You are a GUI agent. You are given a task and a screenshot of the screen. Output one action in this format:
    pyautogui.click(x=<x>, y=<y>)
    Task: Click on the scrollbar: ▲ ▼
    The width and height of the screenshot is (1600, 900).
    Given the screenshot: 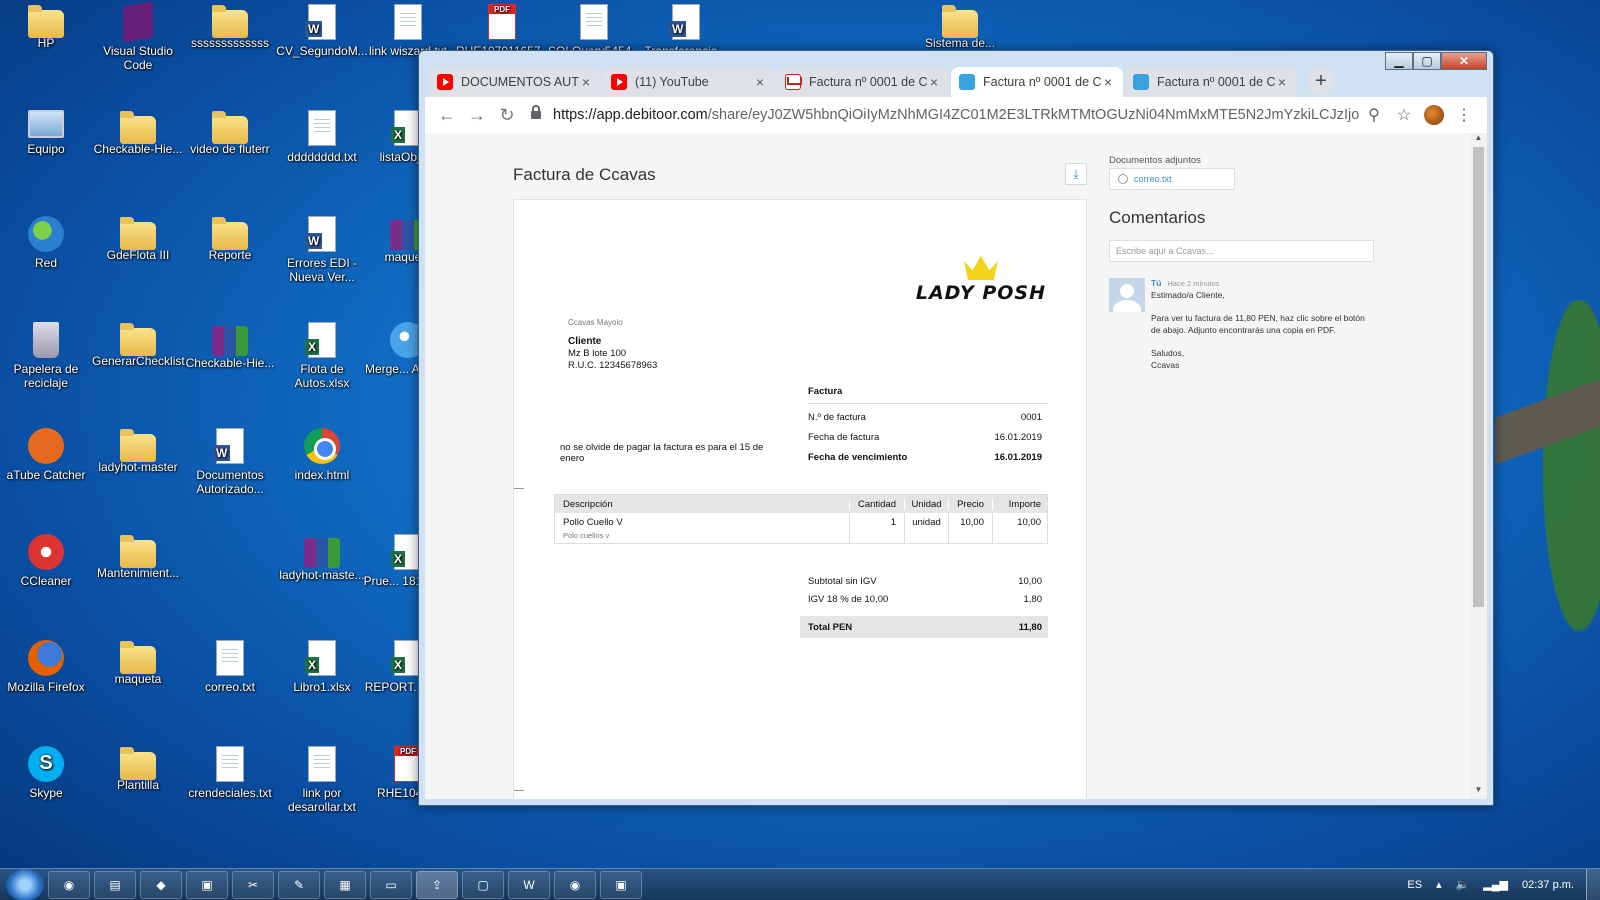 What is the action you would take?
    pyautogui.click(x=1478, y=466)
    